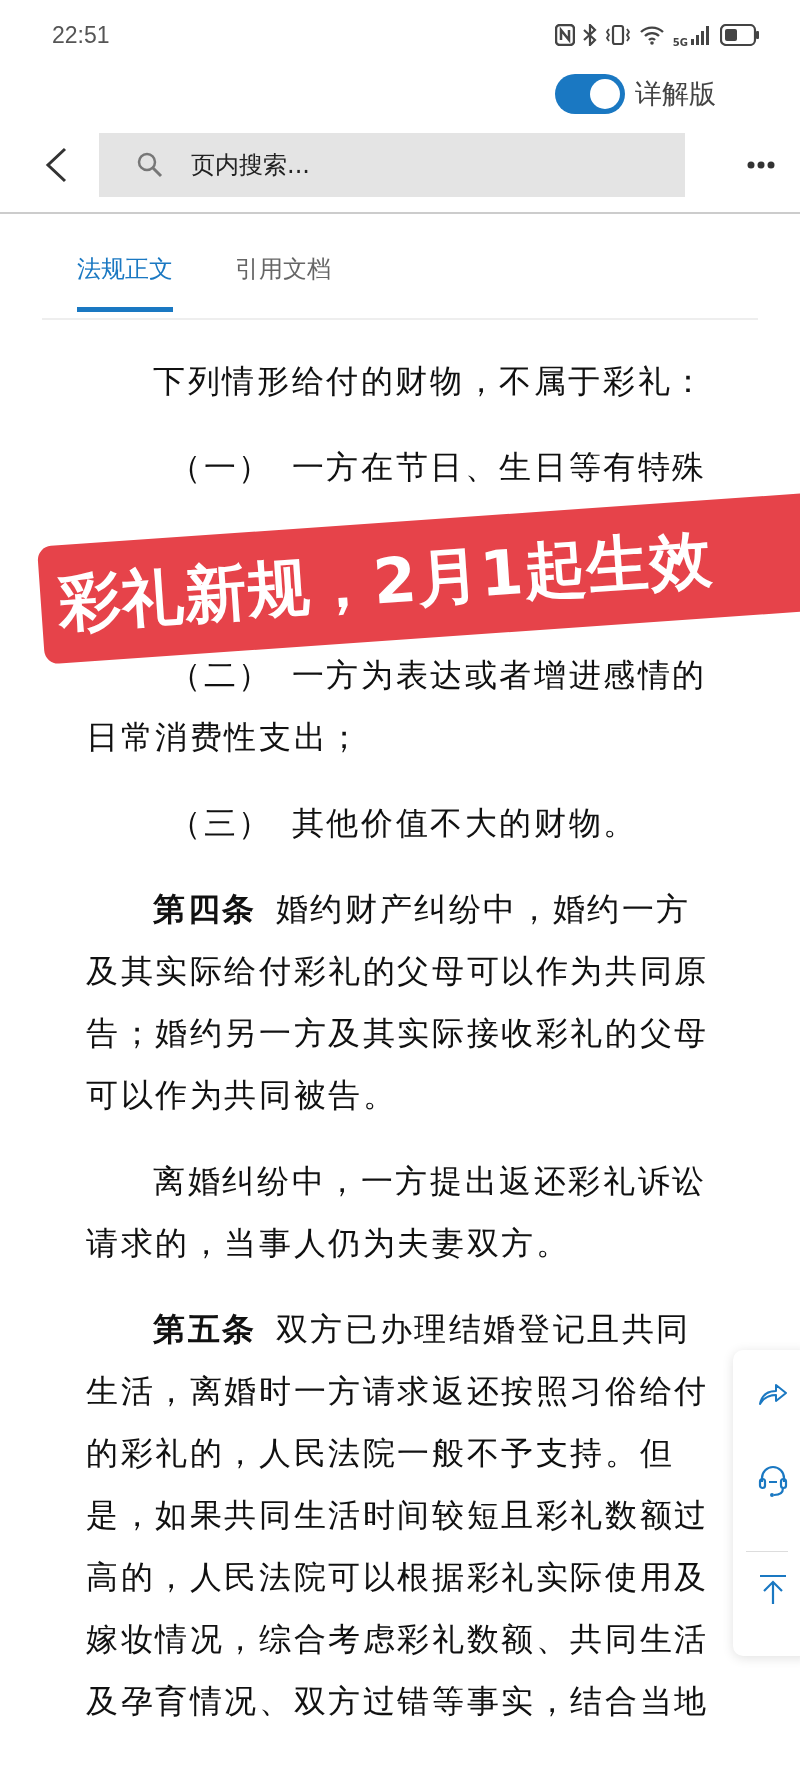  What do you see at coordinates (437, 467) in the screenshot?
I see `text-line: （一） 一方在节日、生日等有特殊` at bounding box center [437, 467].